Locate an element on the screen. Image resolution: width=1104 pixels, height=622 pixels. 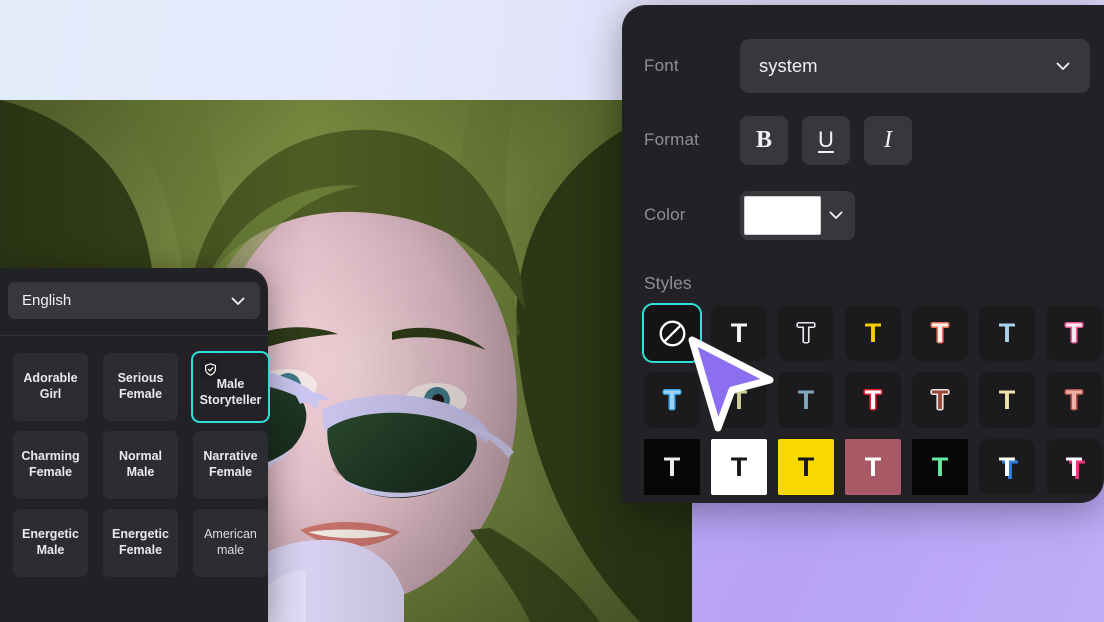
language-select: English is located at coordinates (134, 300).